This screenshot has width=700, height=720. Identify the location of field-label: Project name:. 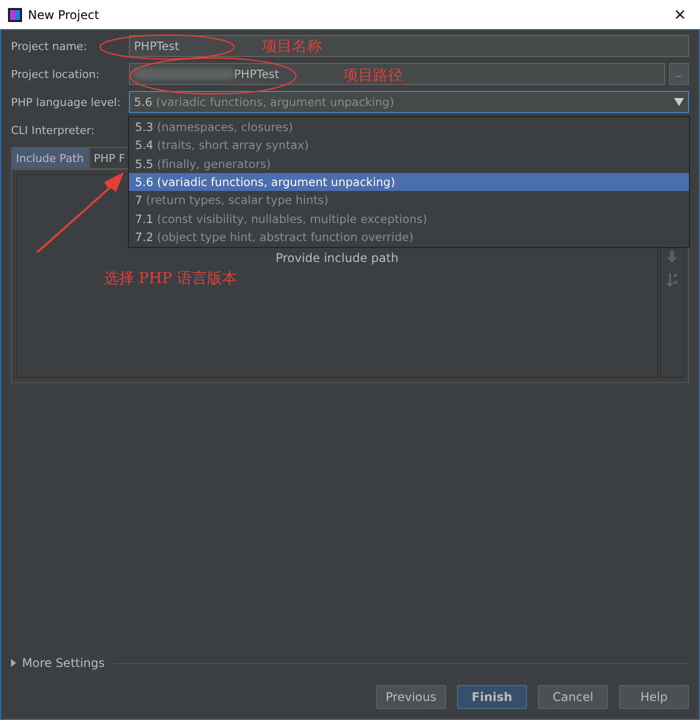
(49, 46).